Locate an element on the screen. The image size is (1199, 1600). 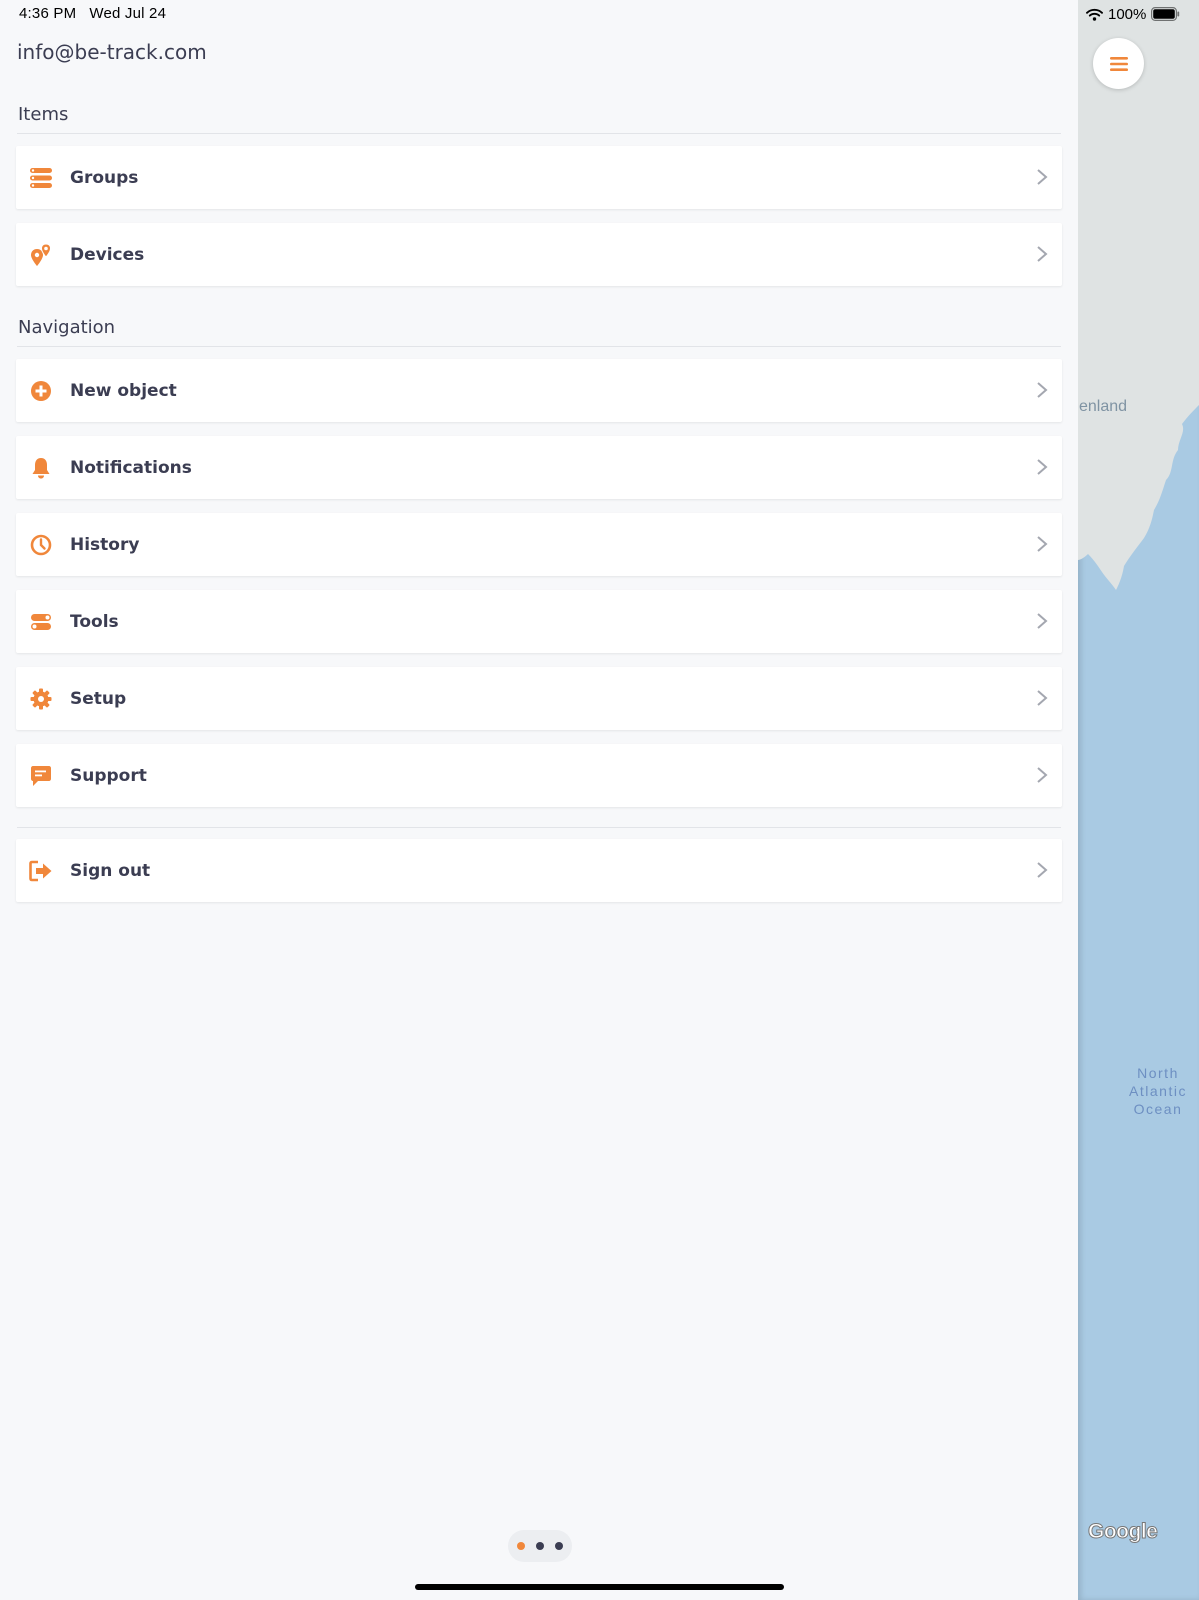
chat-icon is located at coordinates (41, 776).